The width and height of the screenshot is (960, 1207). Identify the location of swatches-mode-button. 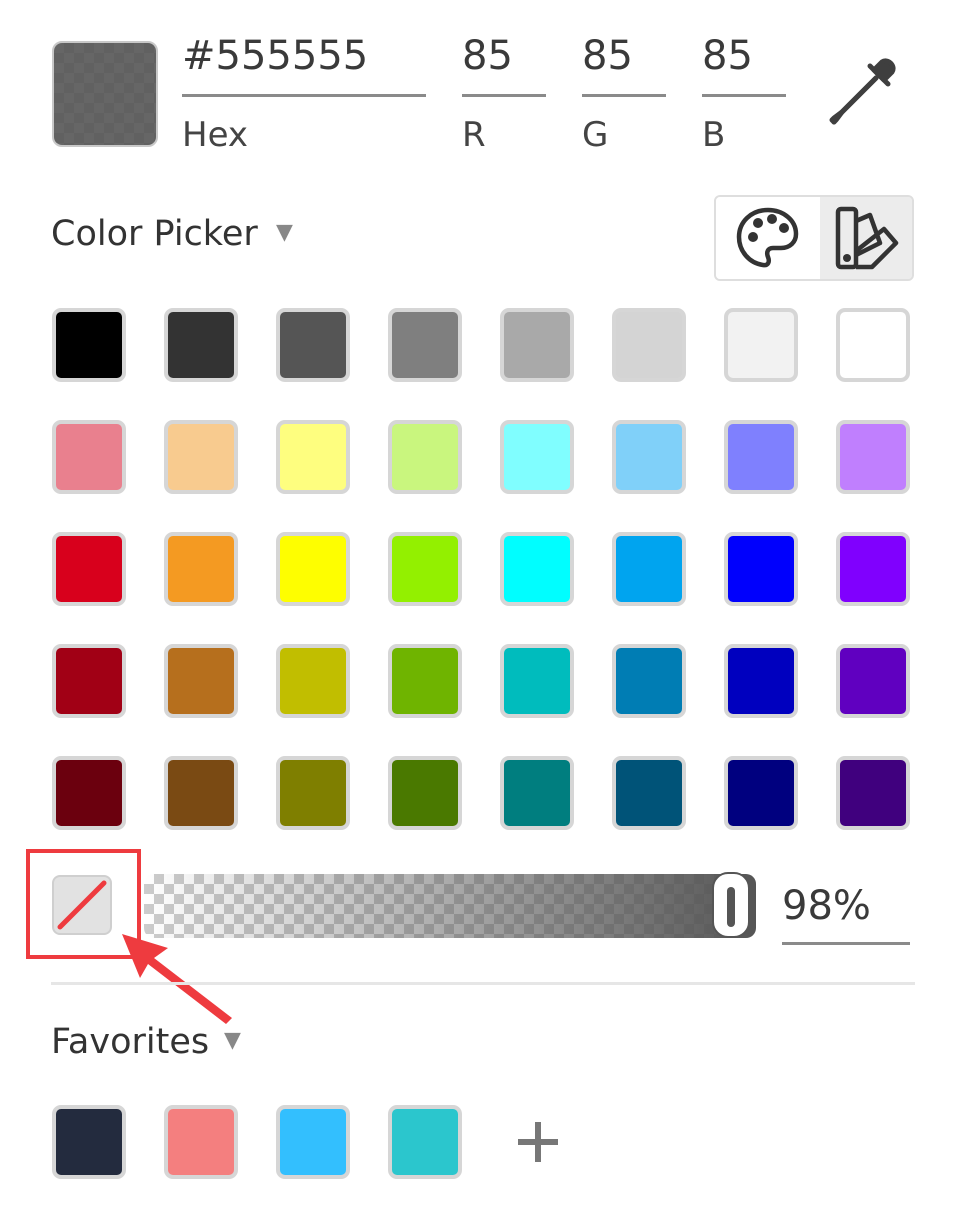
(866, 238).